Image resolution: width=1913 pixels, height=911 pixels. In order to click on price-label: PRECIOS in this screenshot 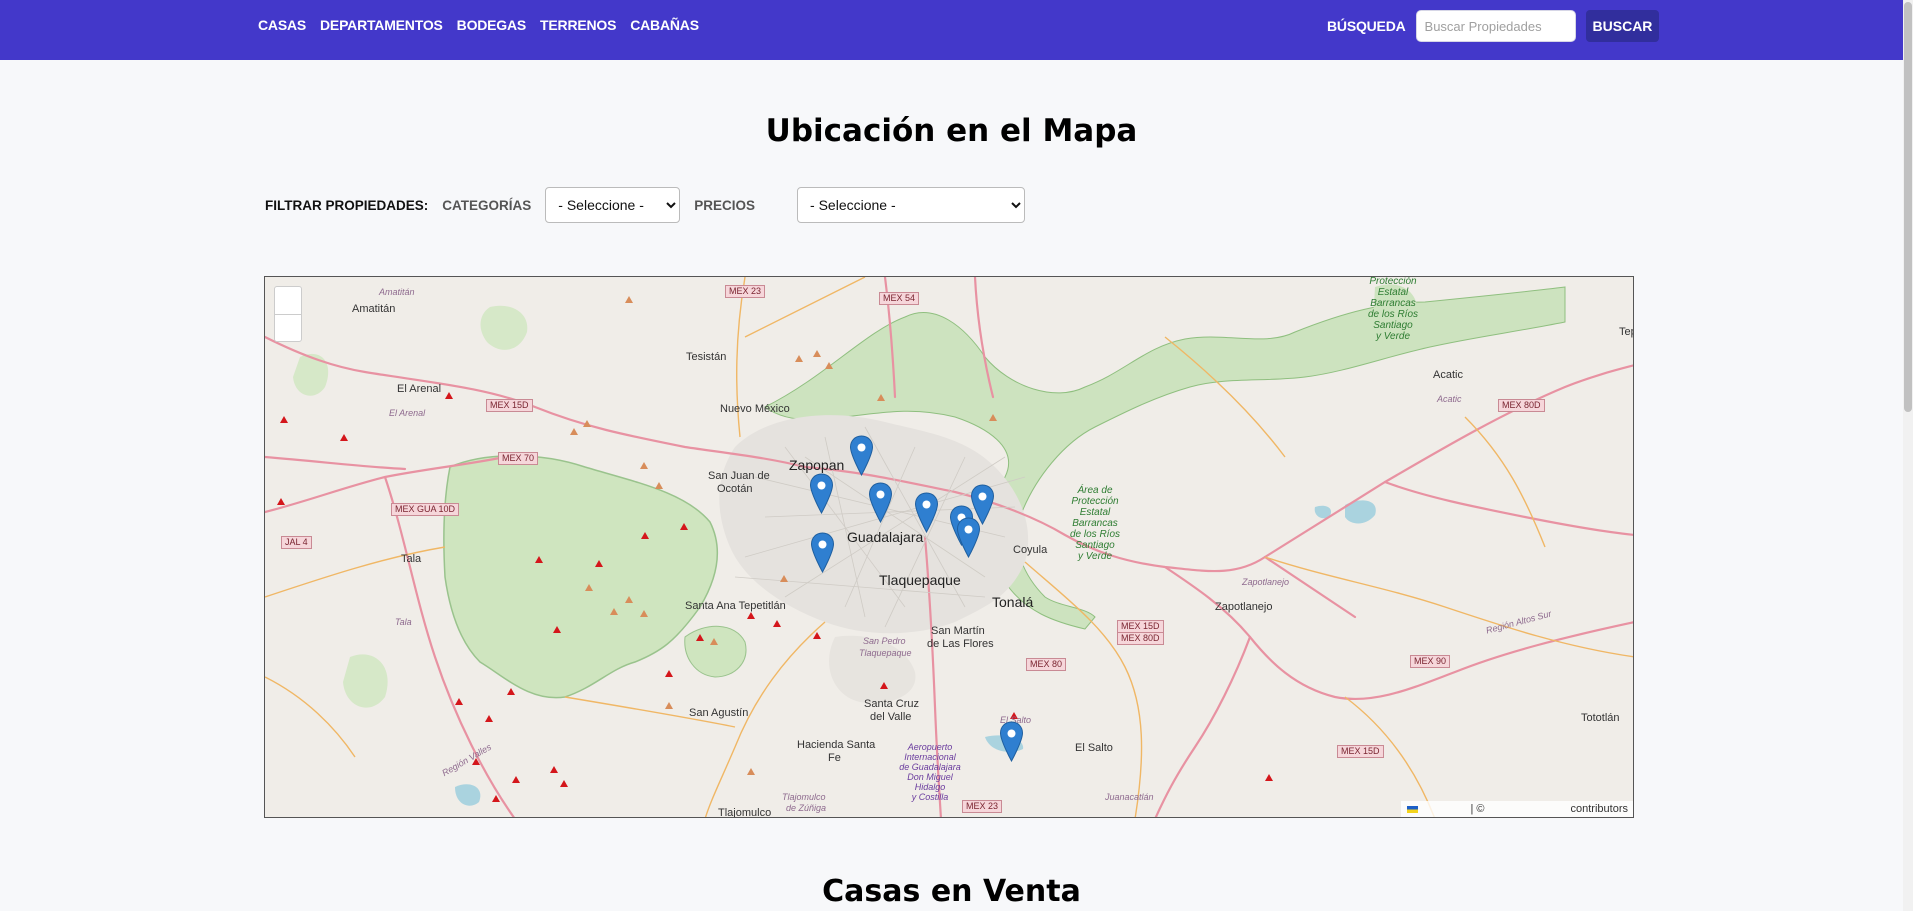, I will do `click(725, 205)`.